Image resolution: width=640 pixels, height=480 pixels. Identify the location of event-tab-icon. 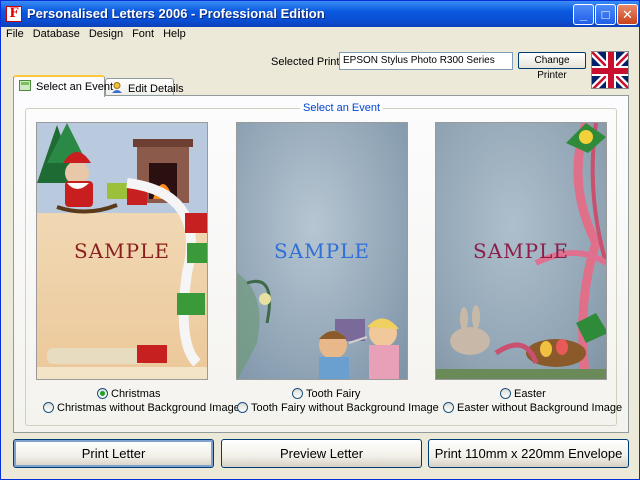
(25, 85).